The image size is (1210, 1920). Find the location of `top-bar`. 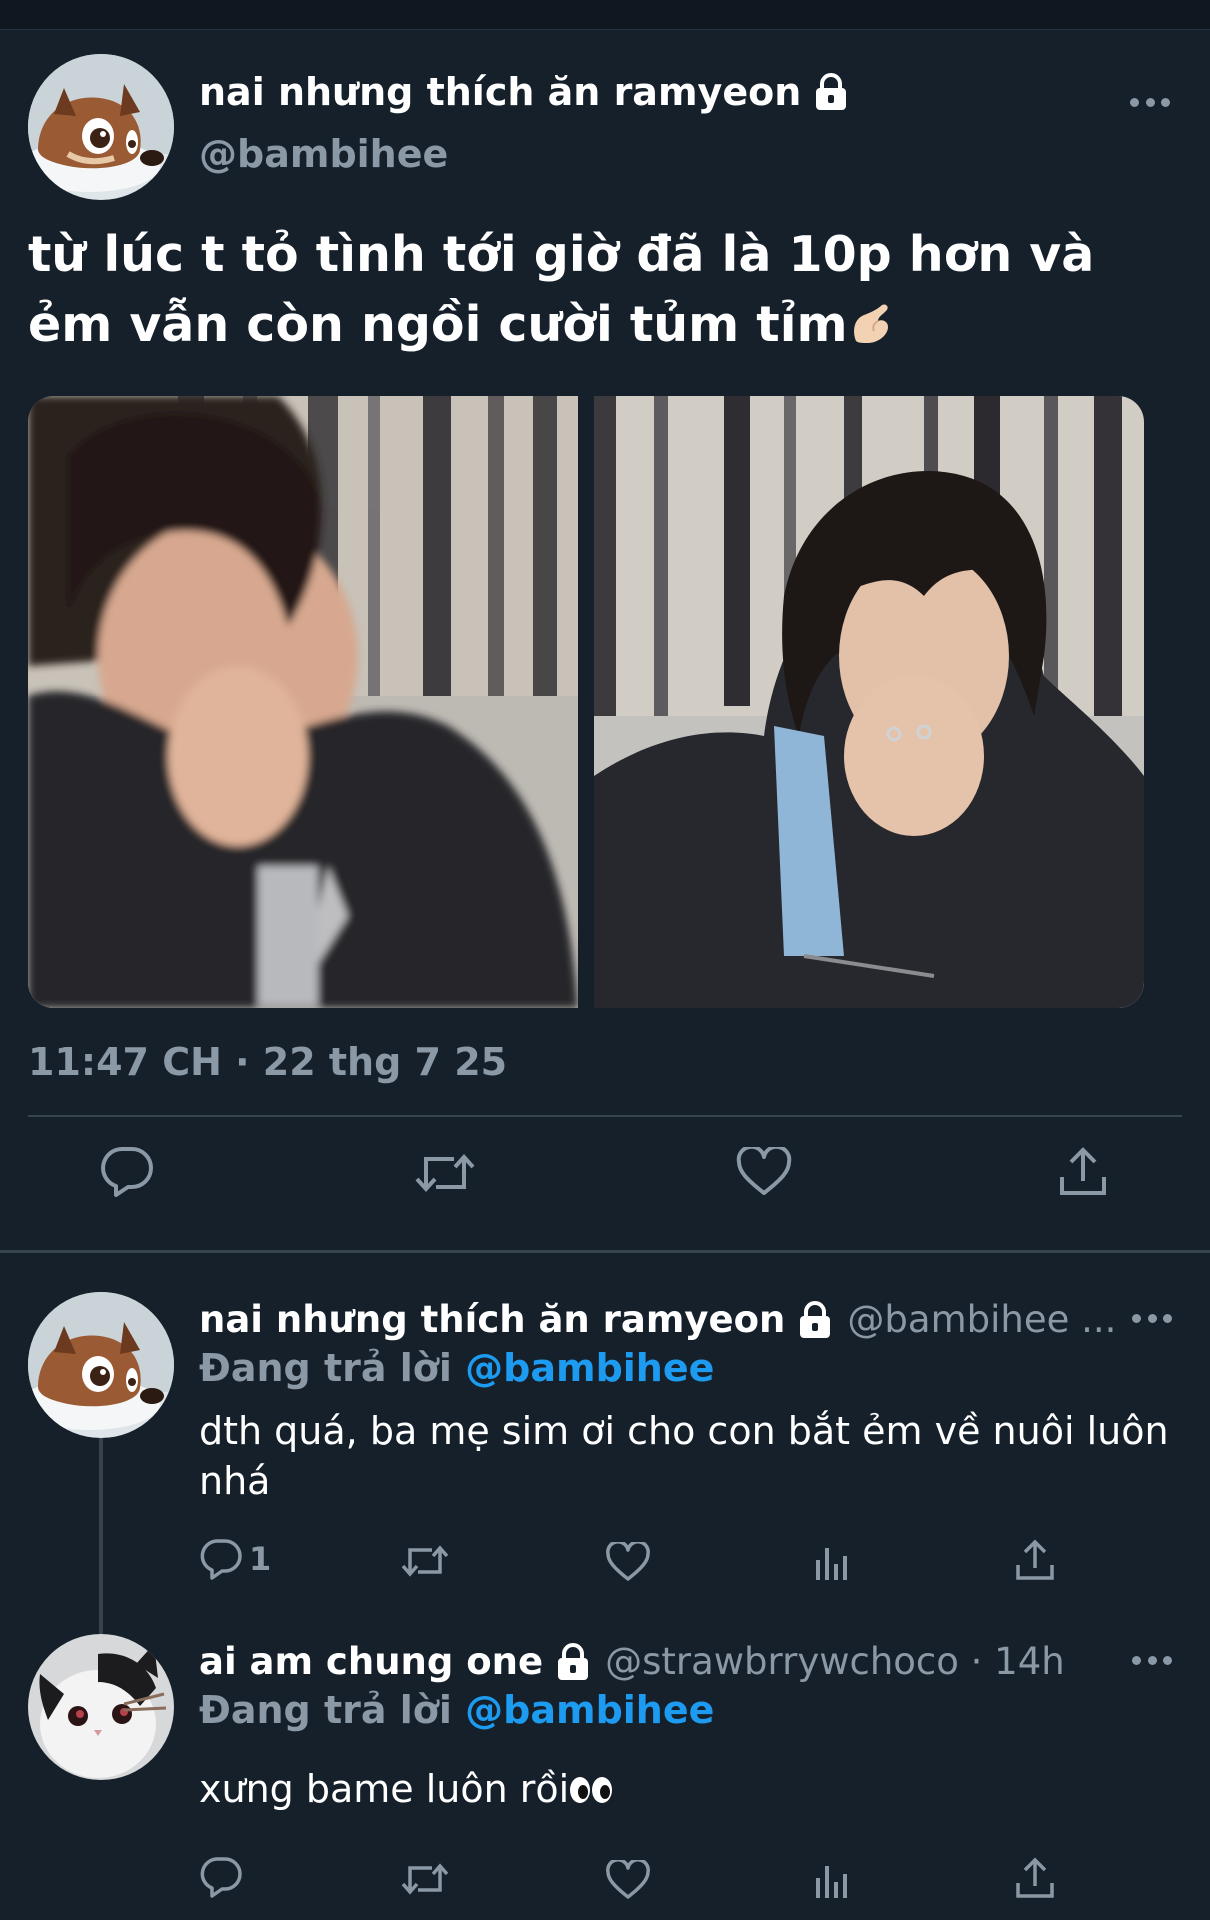

top-bar is located at coordinates (605, 15).